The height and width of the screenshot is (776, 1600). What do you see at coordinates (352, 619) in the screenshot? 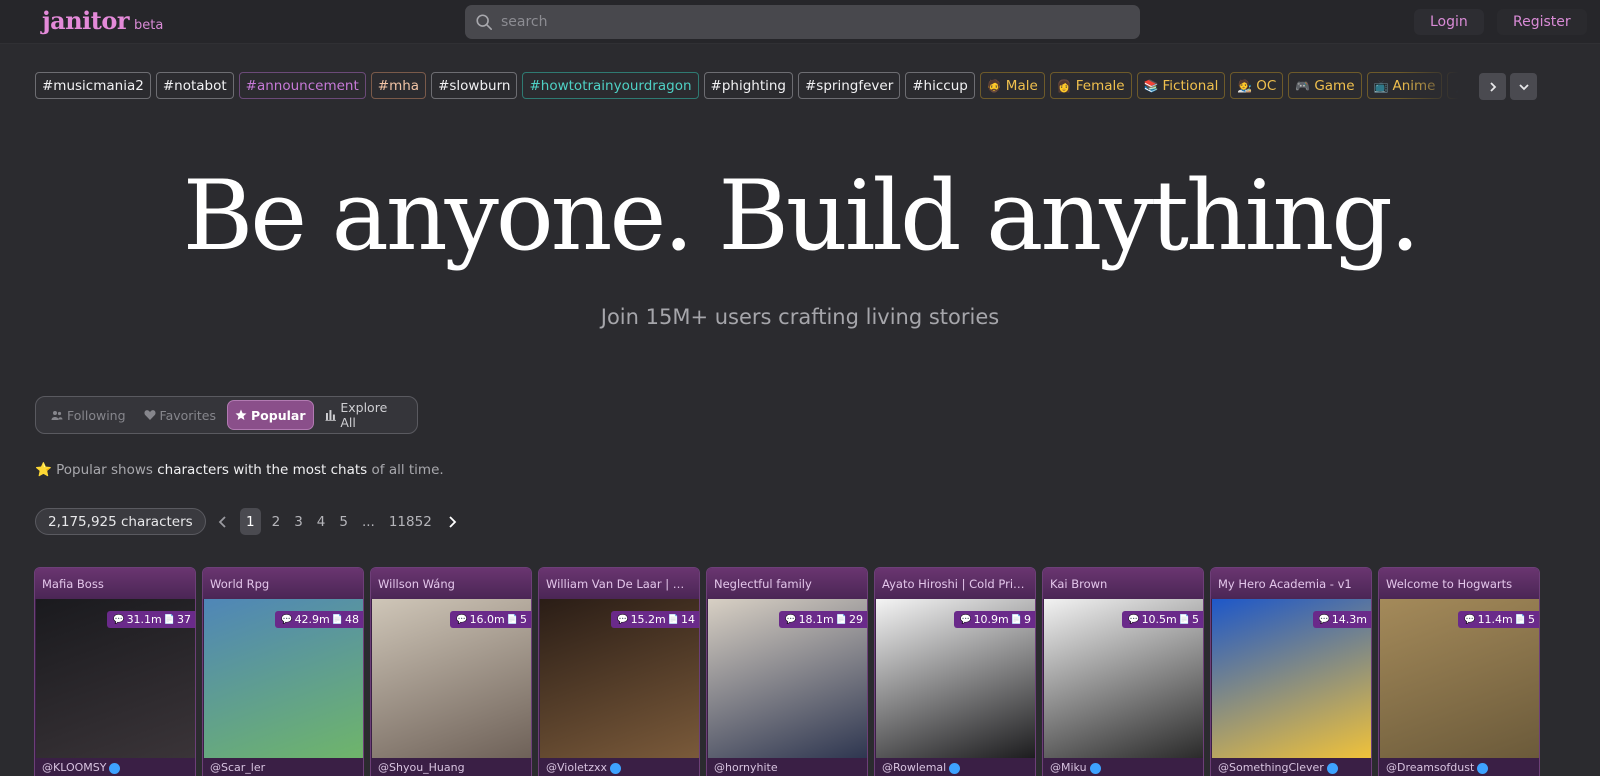
I see `card-token-count: 48` at bounding box center [352, 619].